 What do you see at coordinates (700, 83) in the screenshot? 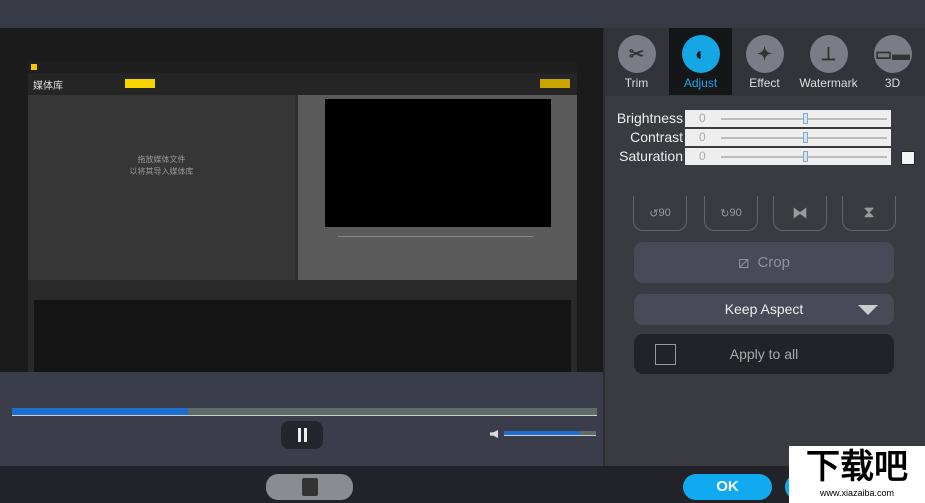
I see `tab-label: Adjust` at bounding box center [700, 83].